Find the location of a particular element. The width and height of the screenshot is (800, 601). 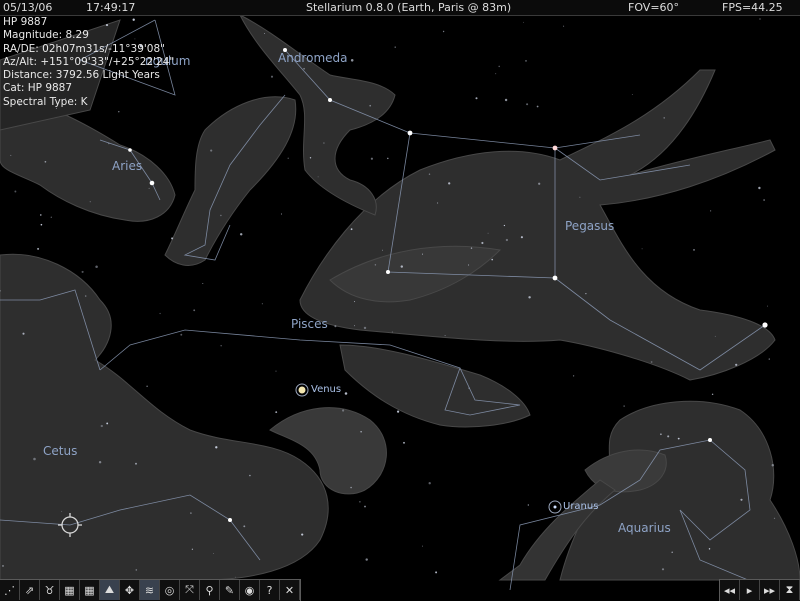

azimuth-grid-icon: ▦ is located at coordinates (69, 590).